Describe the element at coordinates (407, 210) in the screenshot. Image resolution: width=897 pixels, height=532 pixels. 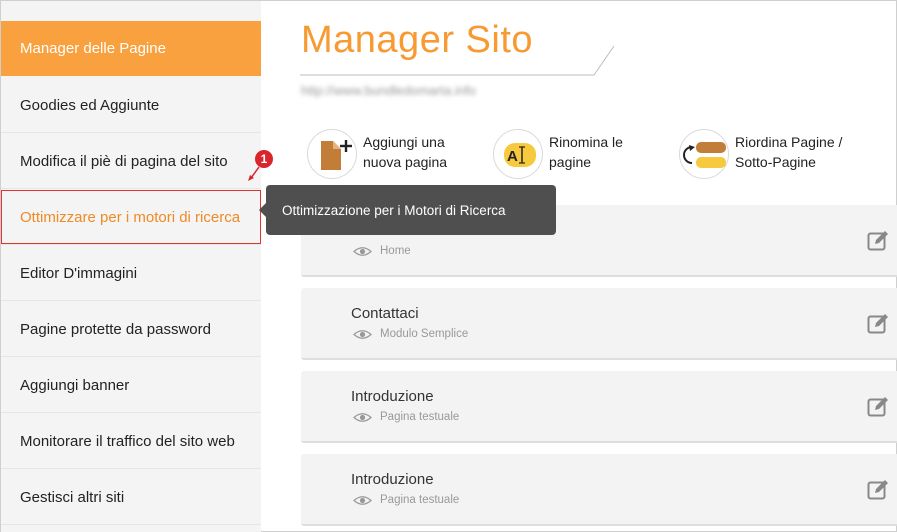
I see `seo-tooltip: Ottimizzazione per i Motori di Ricerca` at that location.